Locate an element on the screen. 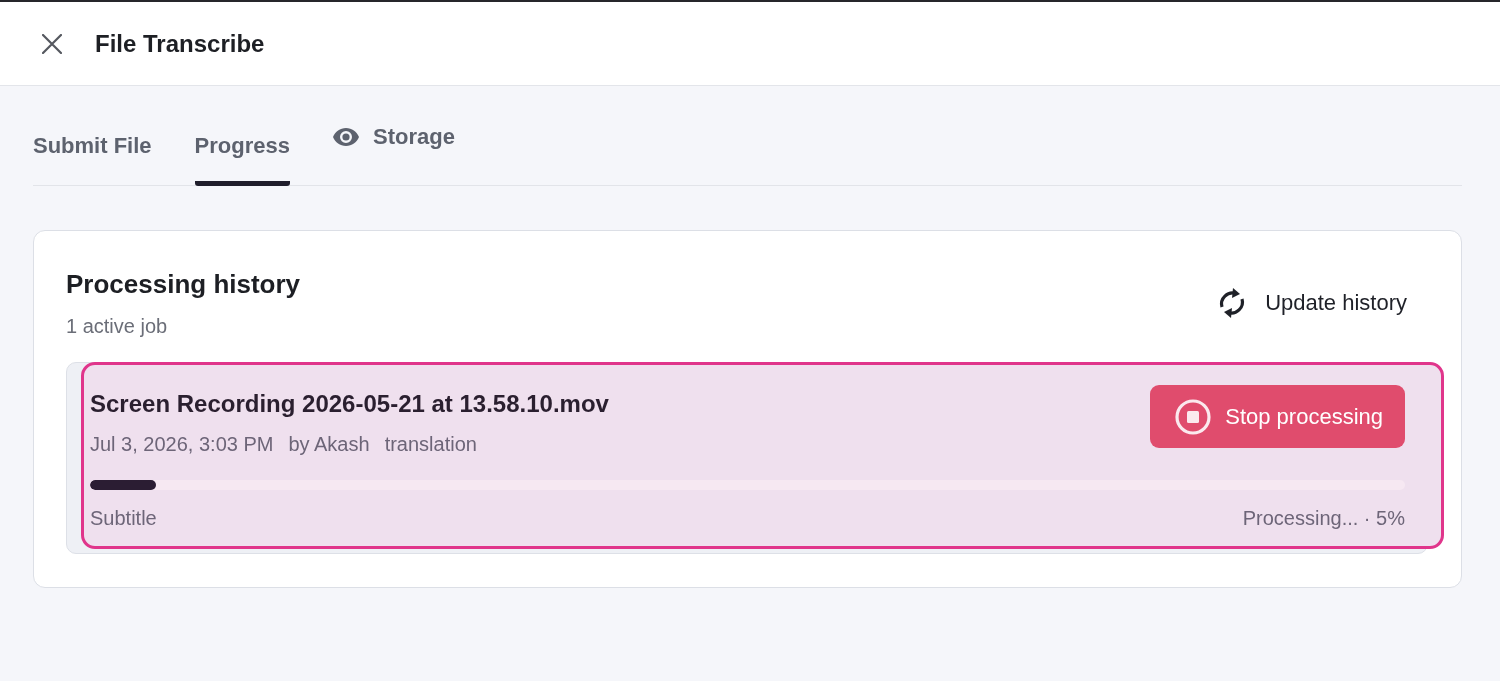  update-history-button: Update history is located at coordinates (1311, 303).